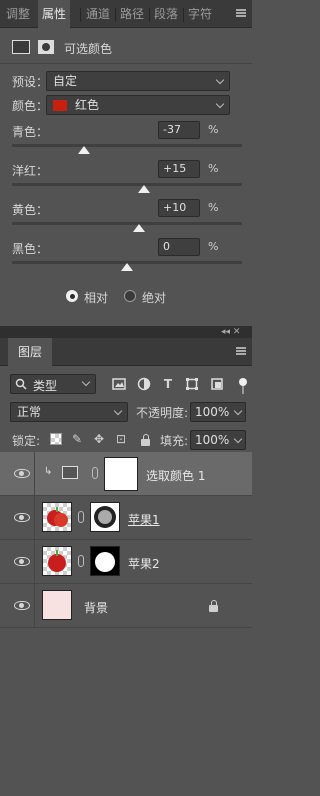  I want to click on black-value-input: 0, so click(179, 247).